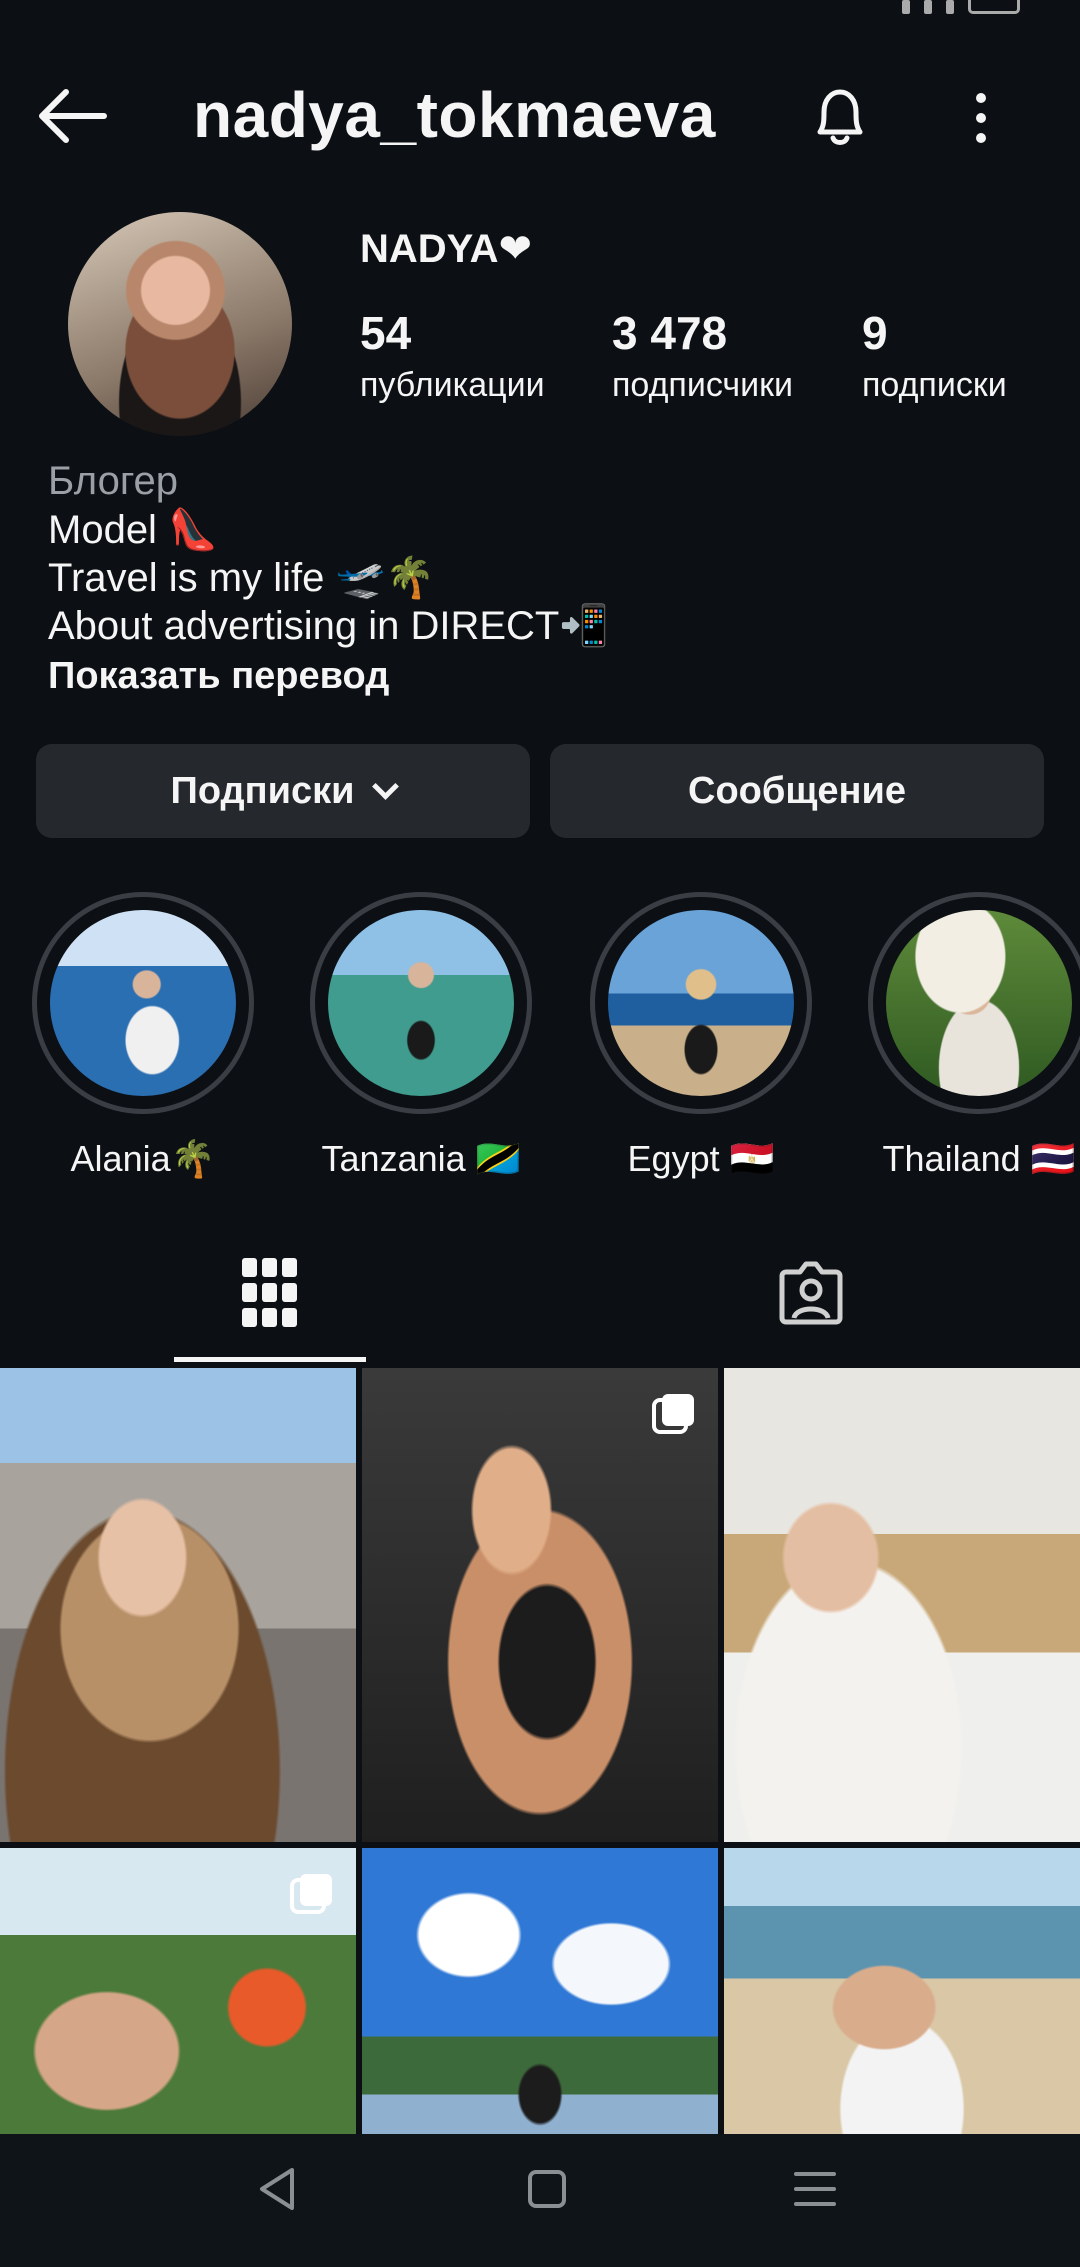  I want to click on more-options-button, so click(981, 118).